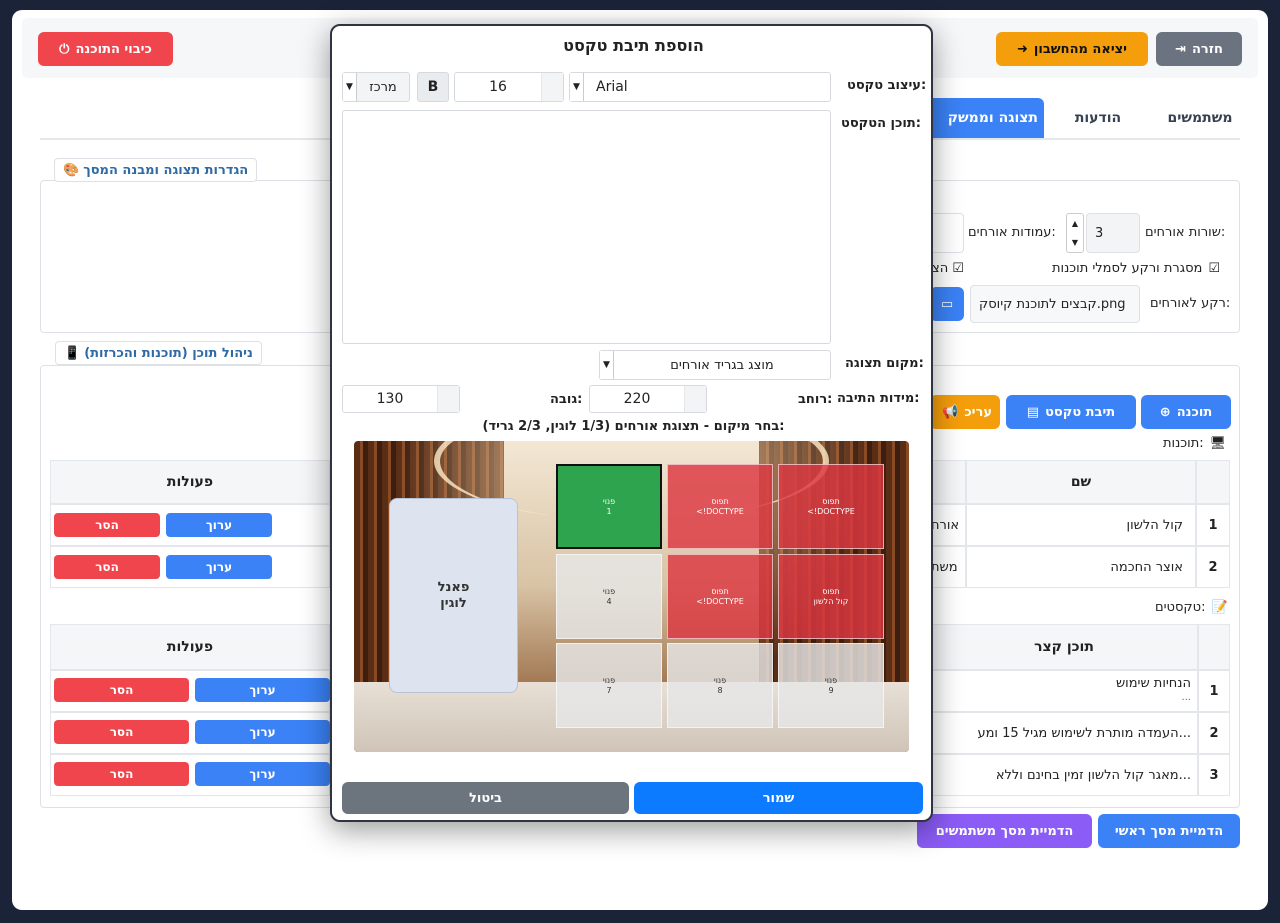 The height and width of the screenshot is (923, 1280). I want to click on guest-cols-input, so click(947, 233).